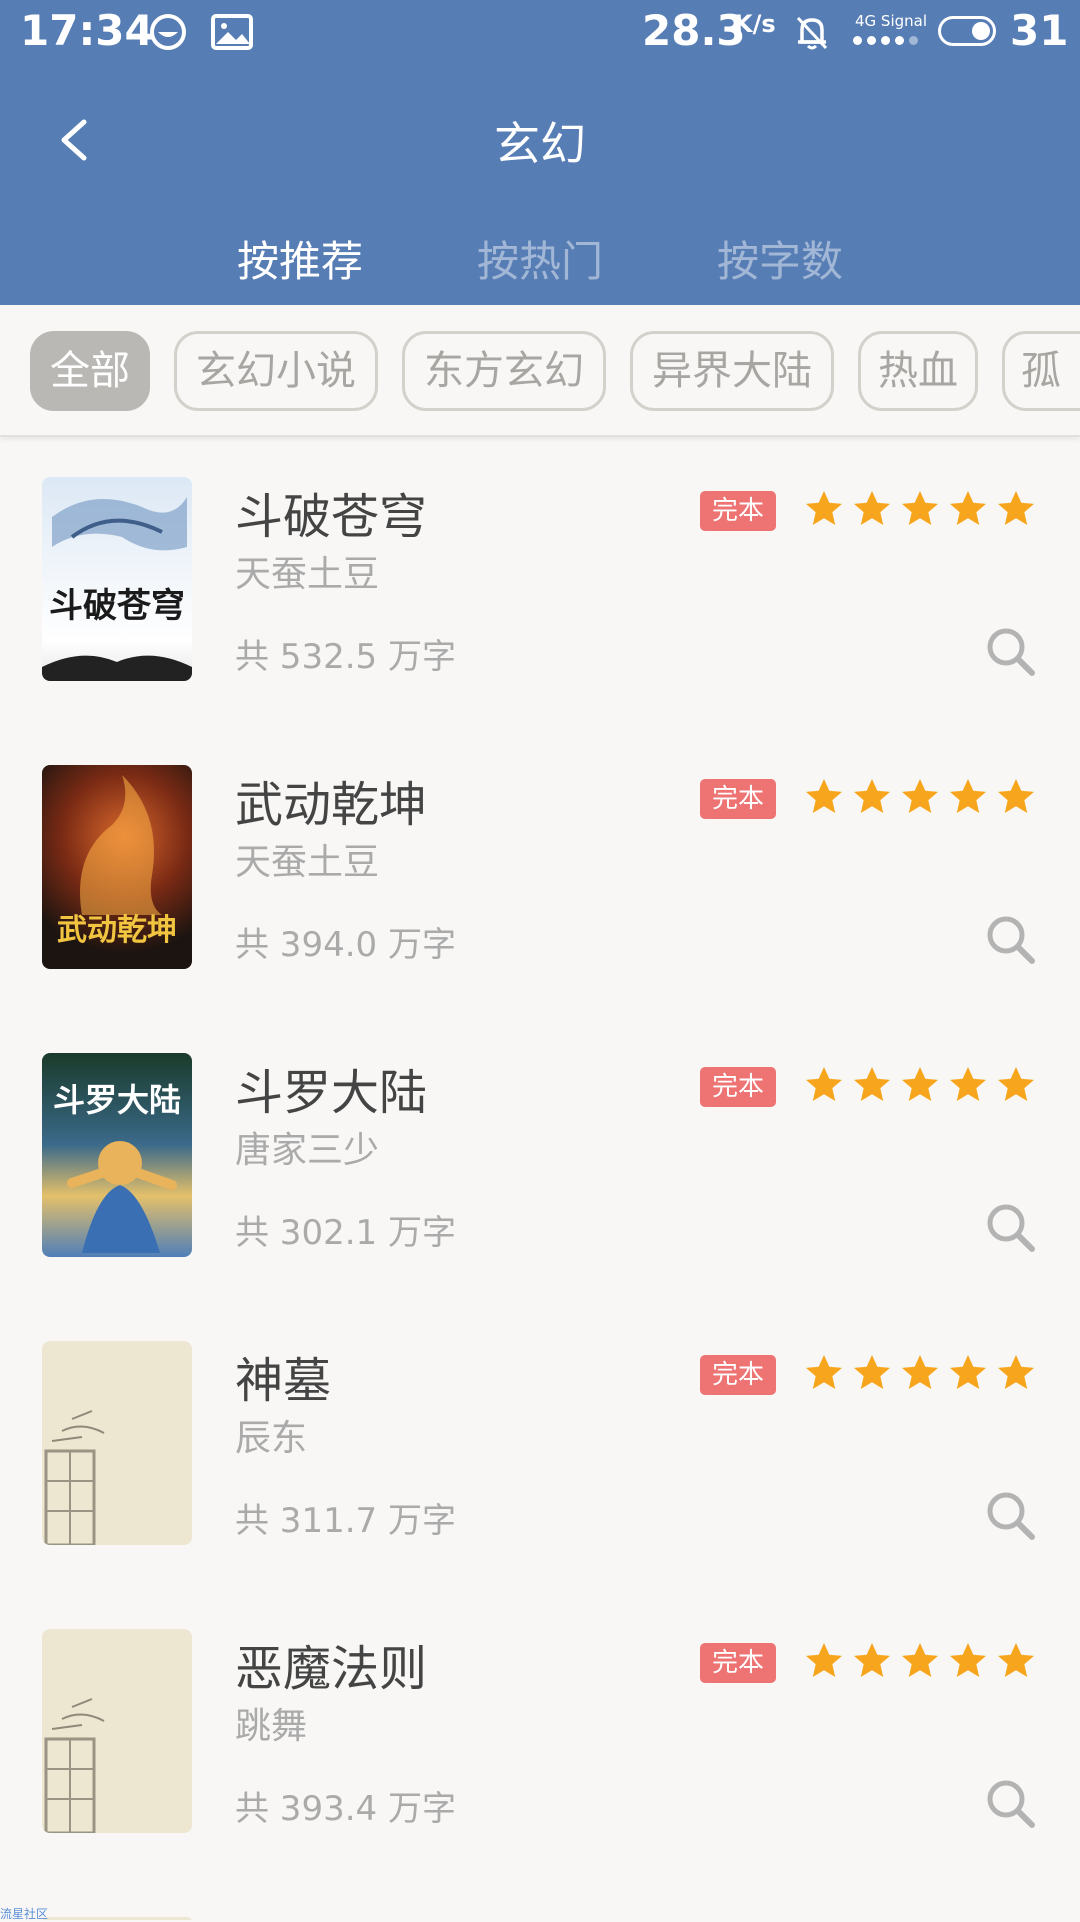 The width and height of the screenshot is (1080, 1922). I want to click on cover-title: 斗破苍穹, so click(117, 606).